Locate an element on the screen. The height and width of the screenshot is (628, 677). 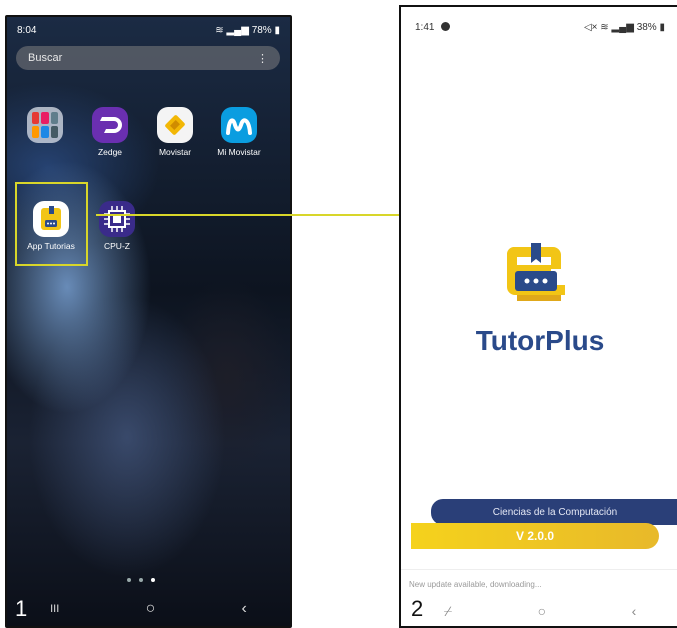
status-icons: ◁× ≋ ▂▄▆ 38% ▮ is located at coordinates (624, 27).